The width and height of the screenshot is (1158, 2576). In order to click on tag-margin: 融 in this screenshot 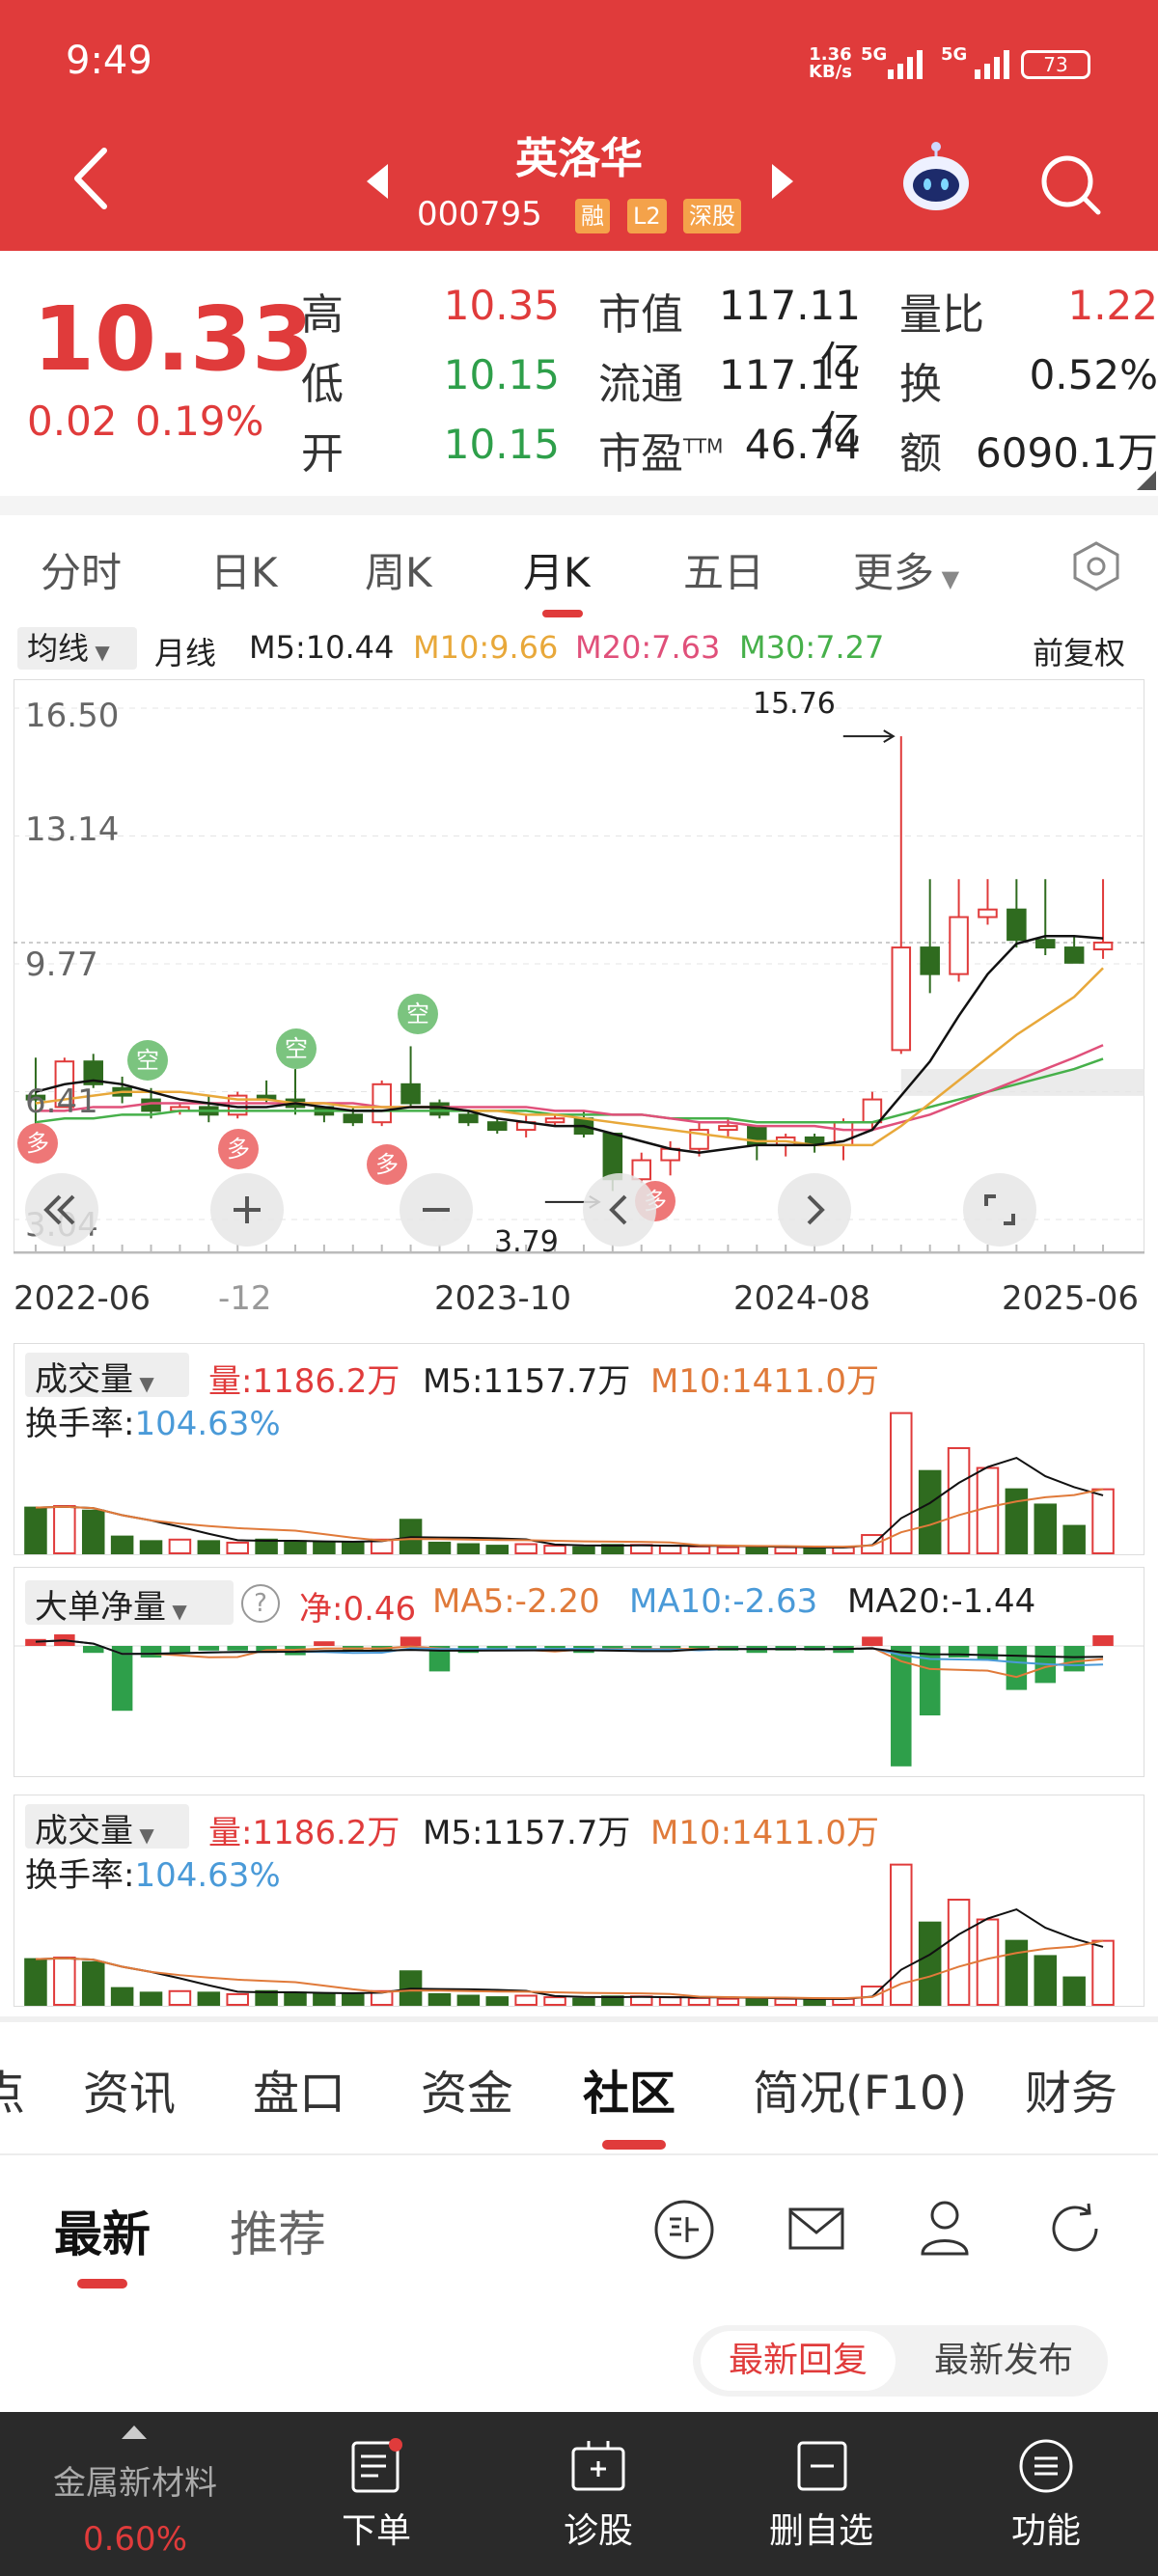, I will do `click(592, 216)`.